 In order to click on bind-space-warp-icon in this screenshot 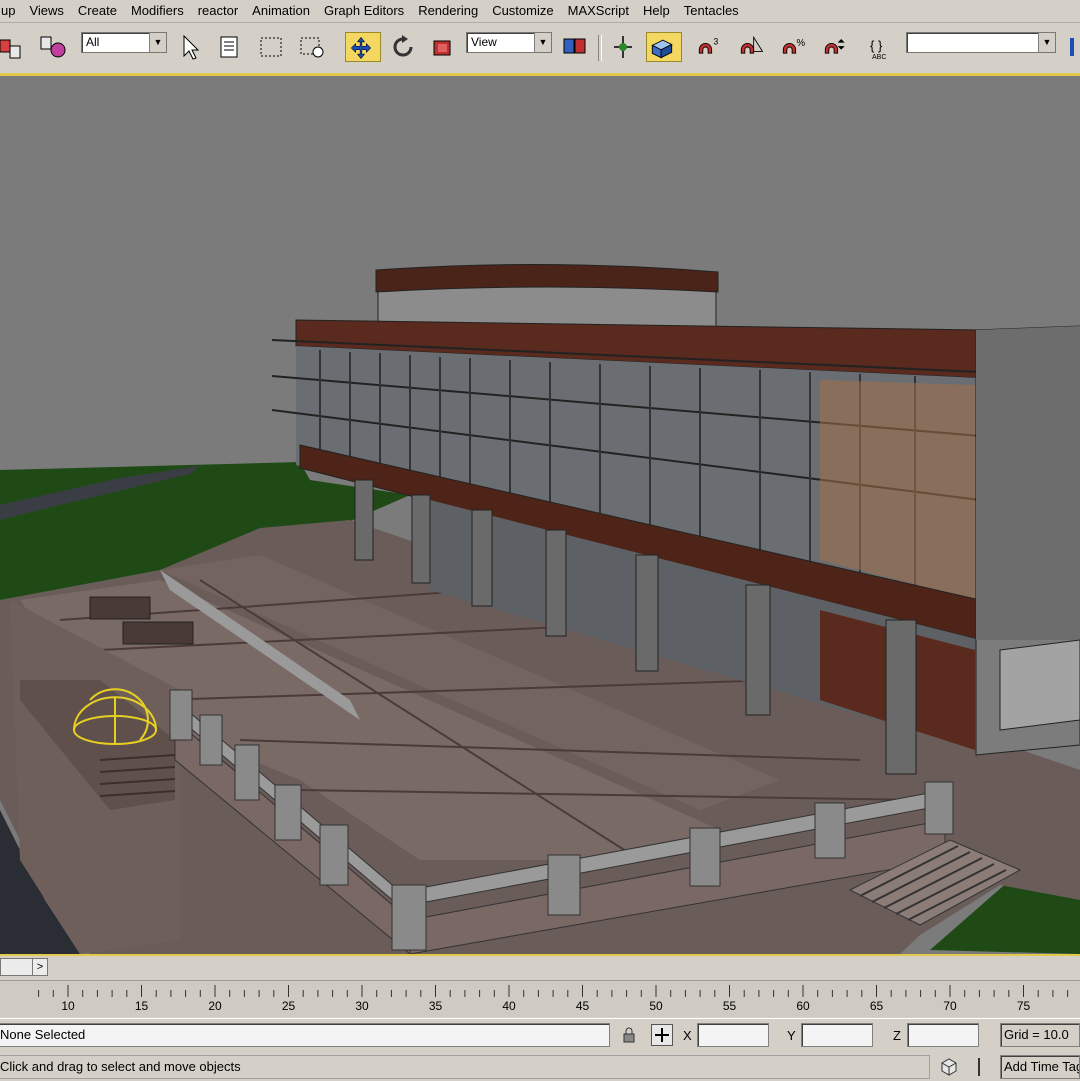, I will do `click(53, 47)`.